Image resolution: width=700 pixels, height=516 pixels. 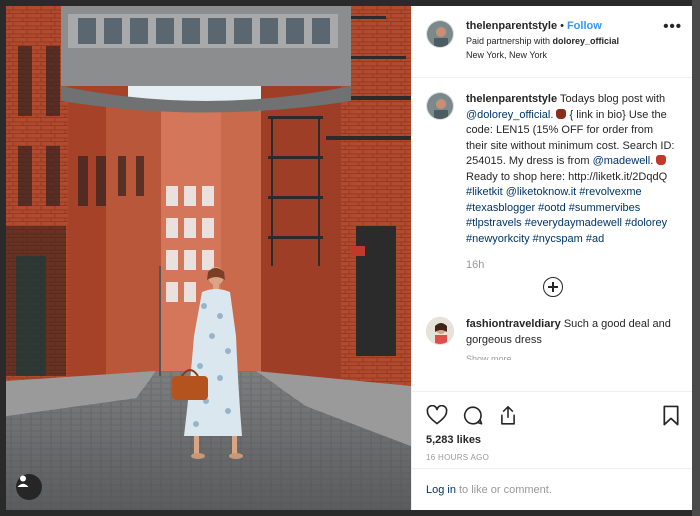 I want to click on load-more-comments, so click(x=553, y=287).